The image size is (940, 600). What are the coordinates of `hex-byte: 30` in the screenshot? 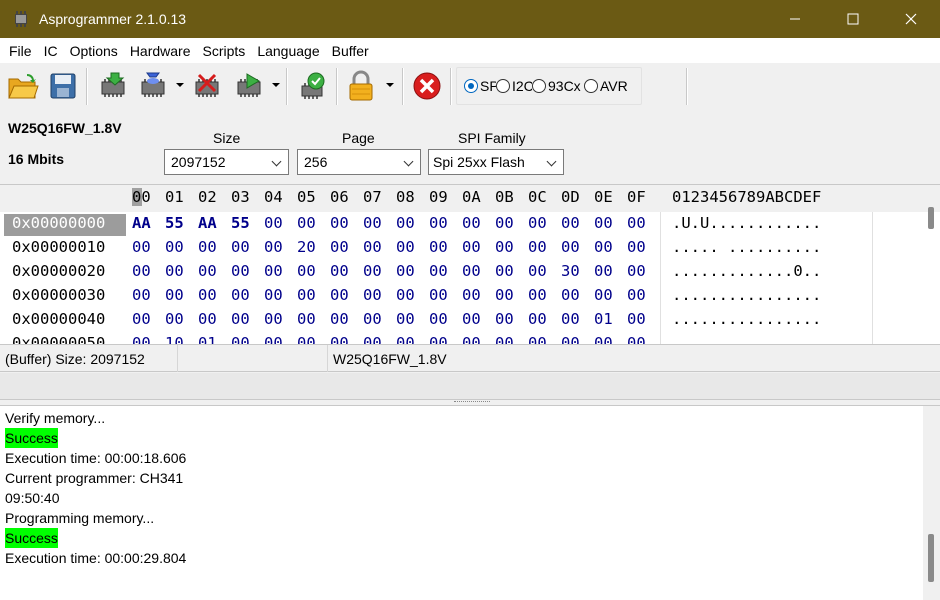 It's located at (570, 271).